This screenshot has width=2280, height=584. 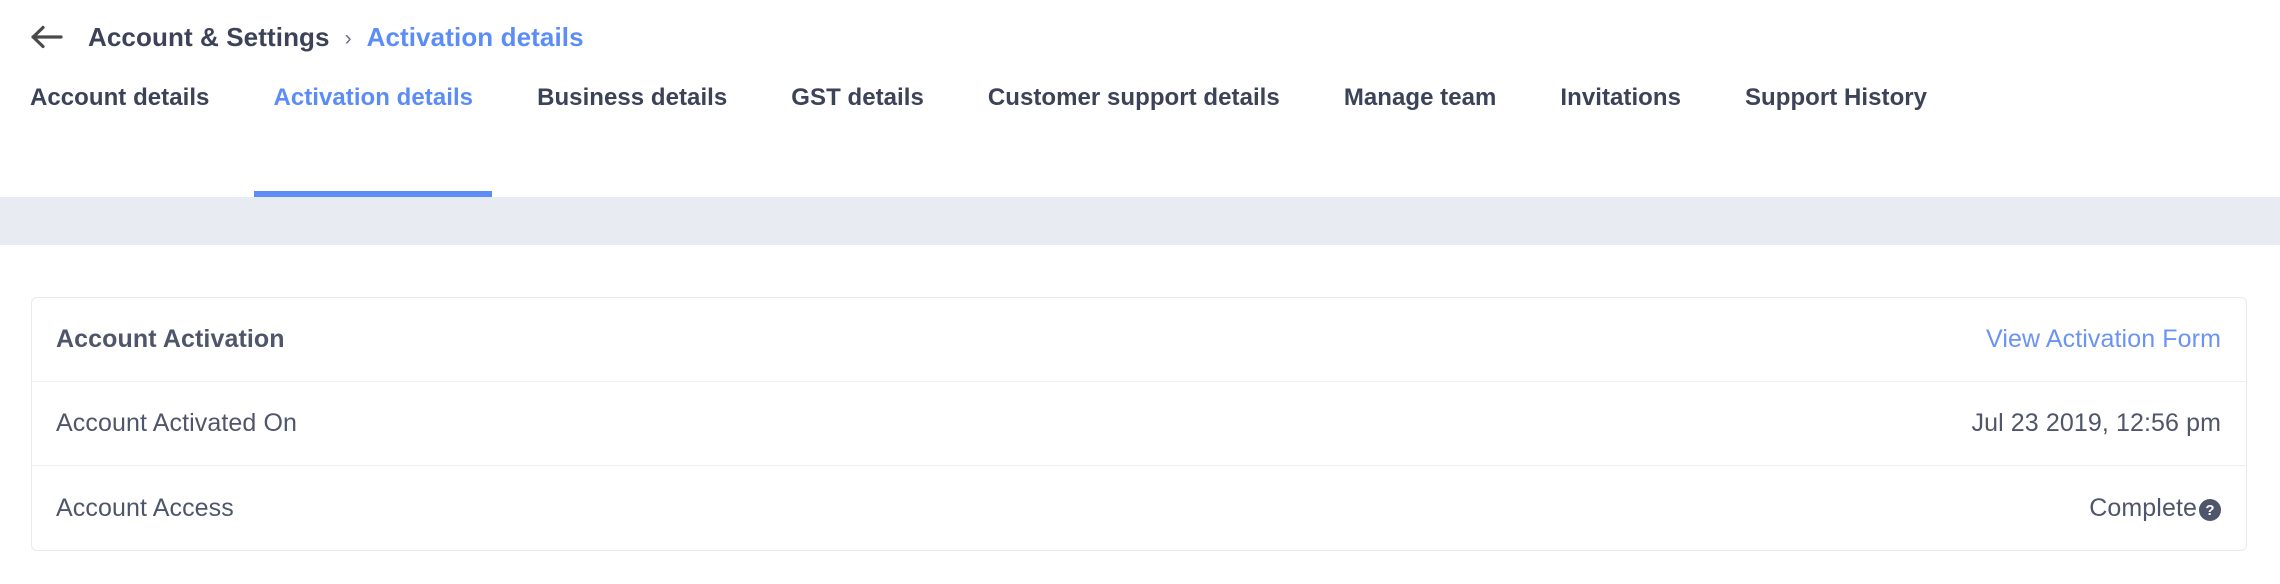 What do you see at coordinates (373, 97) in the screenshot?
I see `tab-label: Activation details` at bounding box center [373, 97].